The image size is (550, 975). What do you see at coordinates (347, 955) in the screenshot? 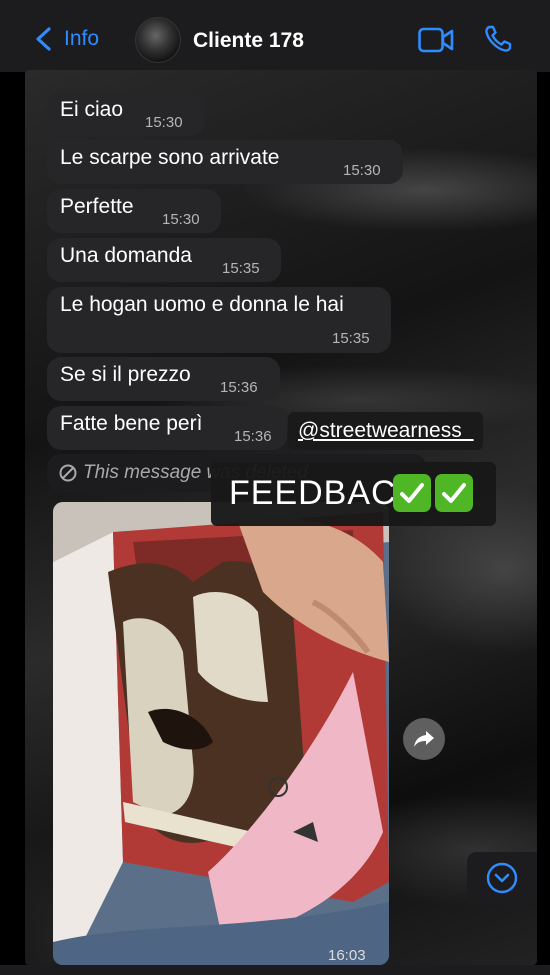
I see `photo-time: 16:03` at bounding box center [347, 955].